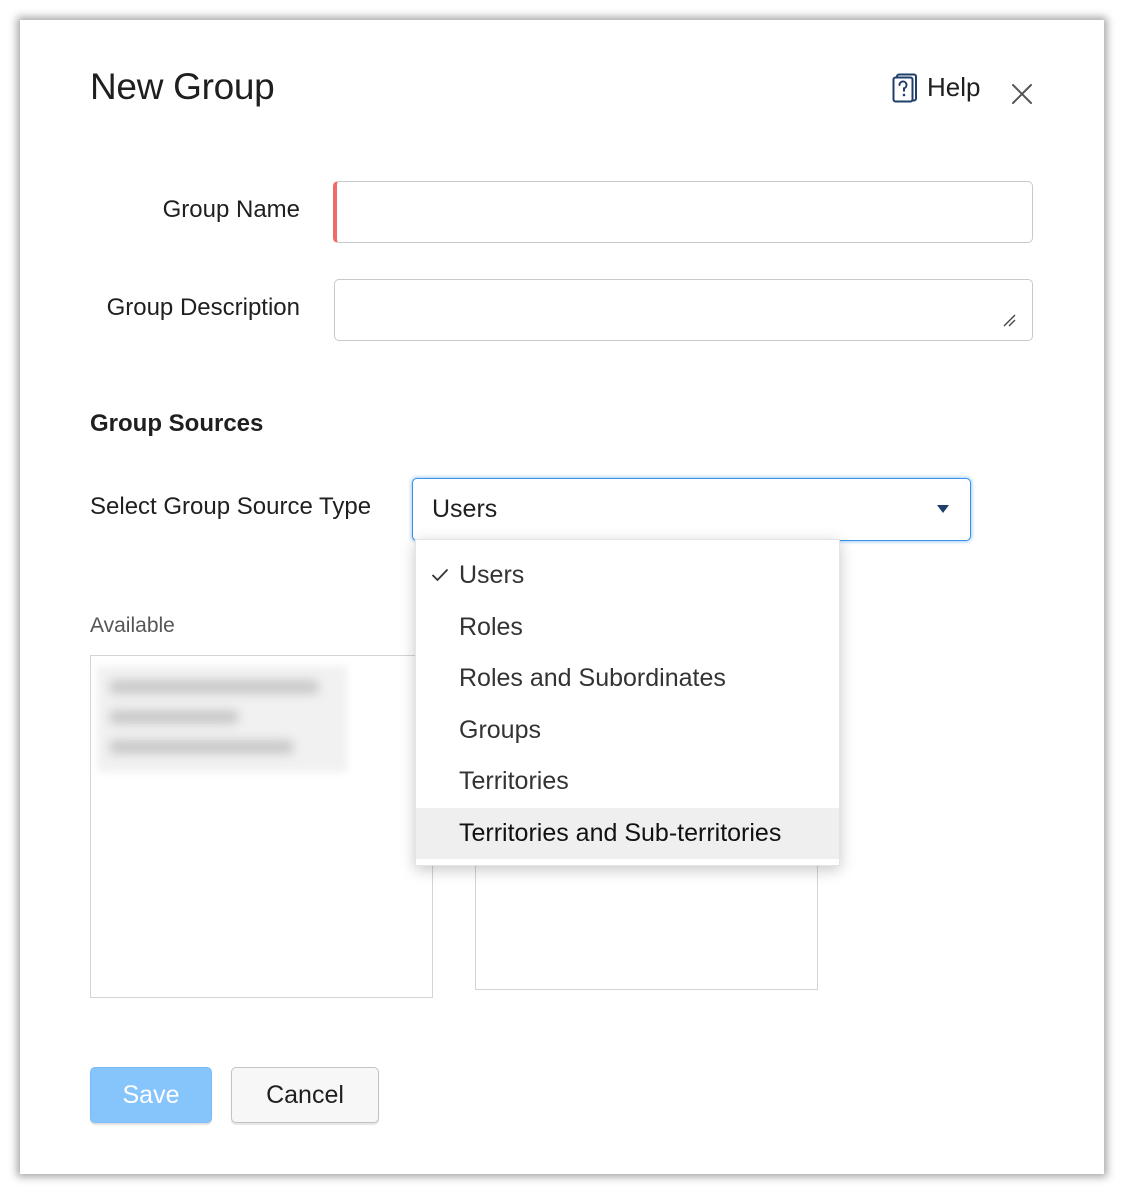  I want to click on available-list, so click(261, 826).